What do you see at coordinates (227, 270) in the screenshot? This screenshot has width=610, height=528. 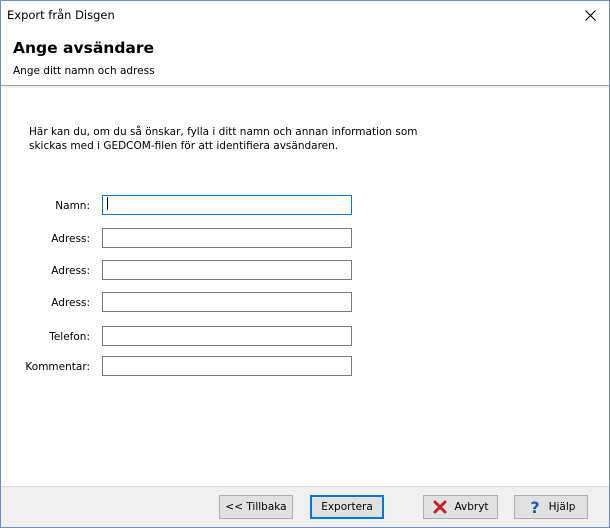 I see `address-2-input` at bounding box center [227, 270].